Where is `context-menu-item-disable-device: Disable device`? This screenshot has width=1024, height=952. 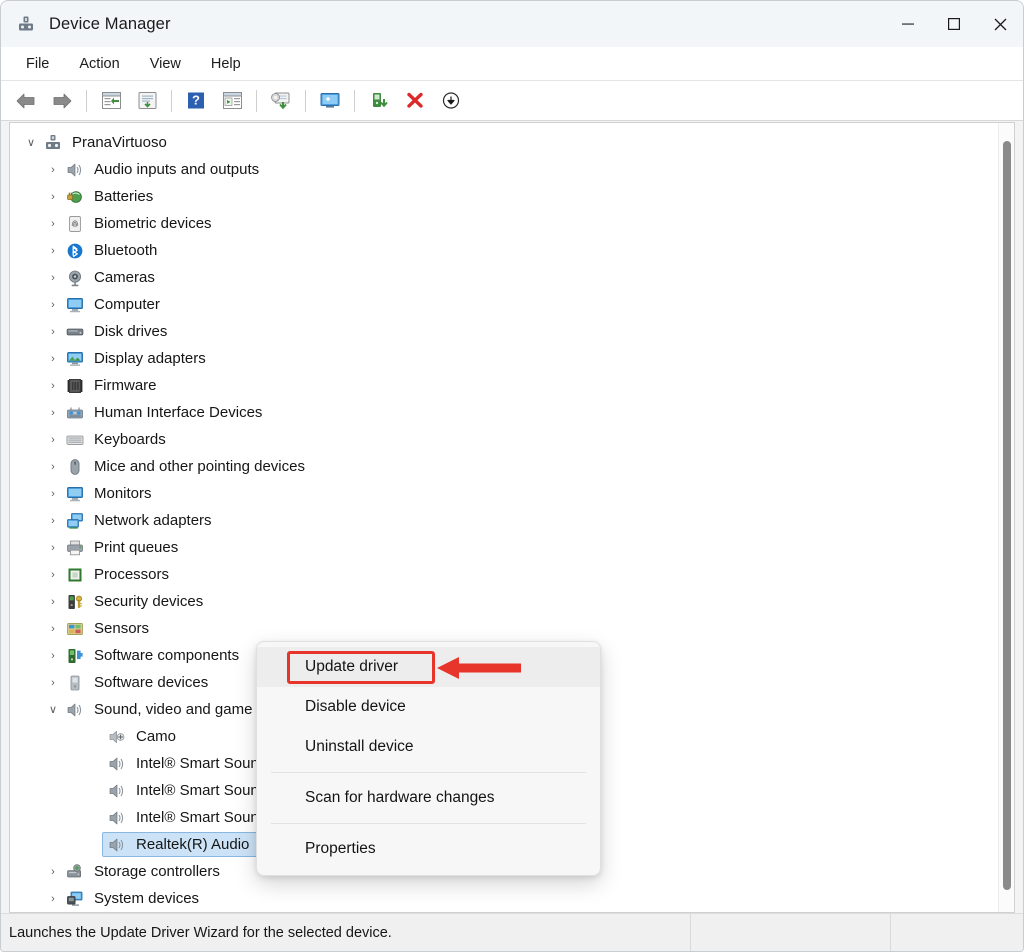
context-menu-item-disable-device: Disable device is located at coordinates (428, 707).